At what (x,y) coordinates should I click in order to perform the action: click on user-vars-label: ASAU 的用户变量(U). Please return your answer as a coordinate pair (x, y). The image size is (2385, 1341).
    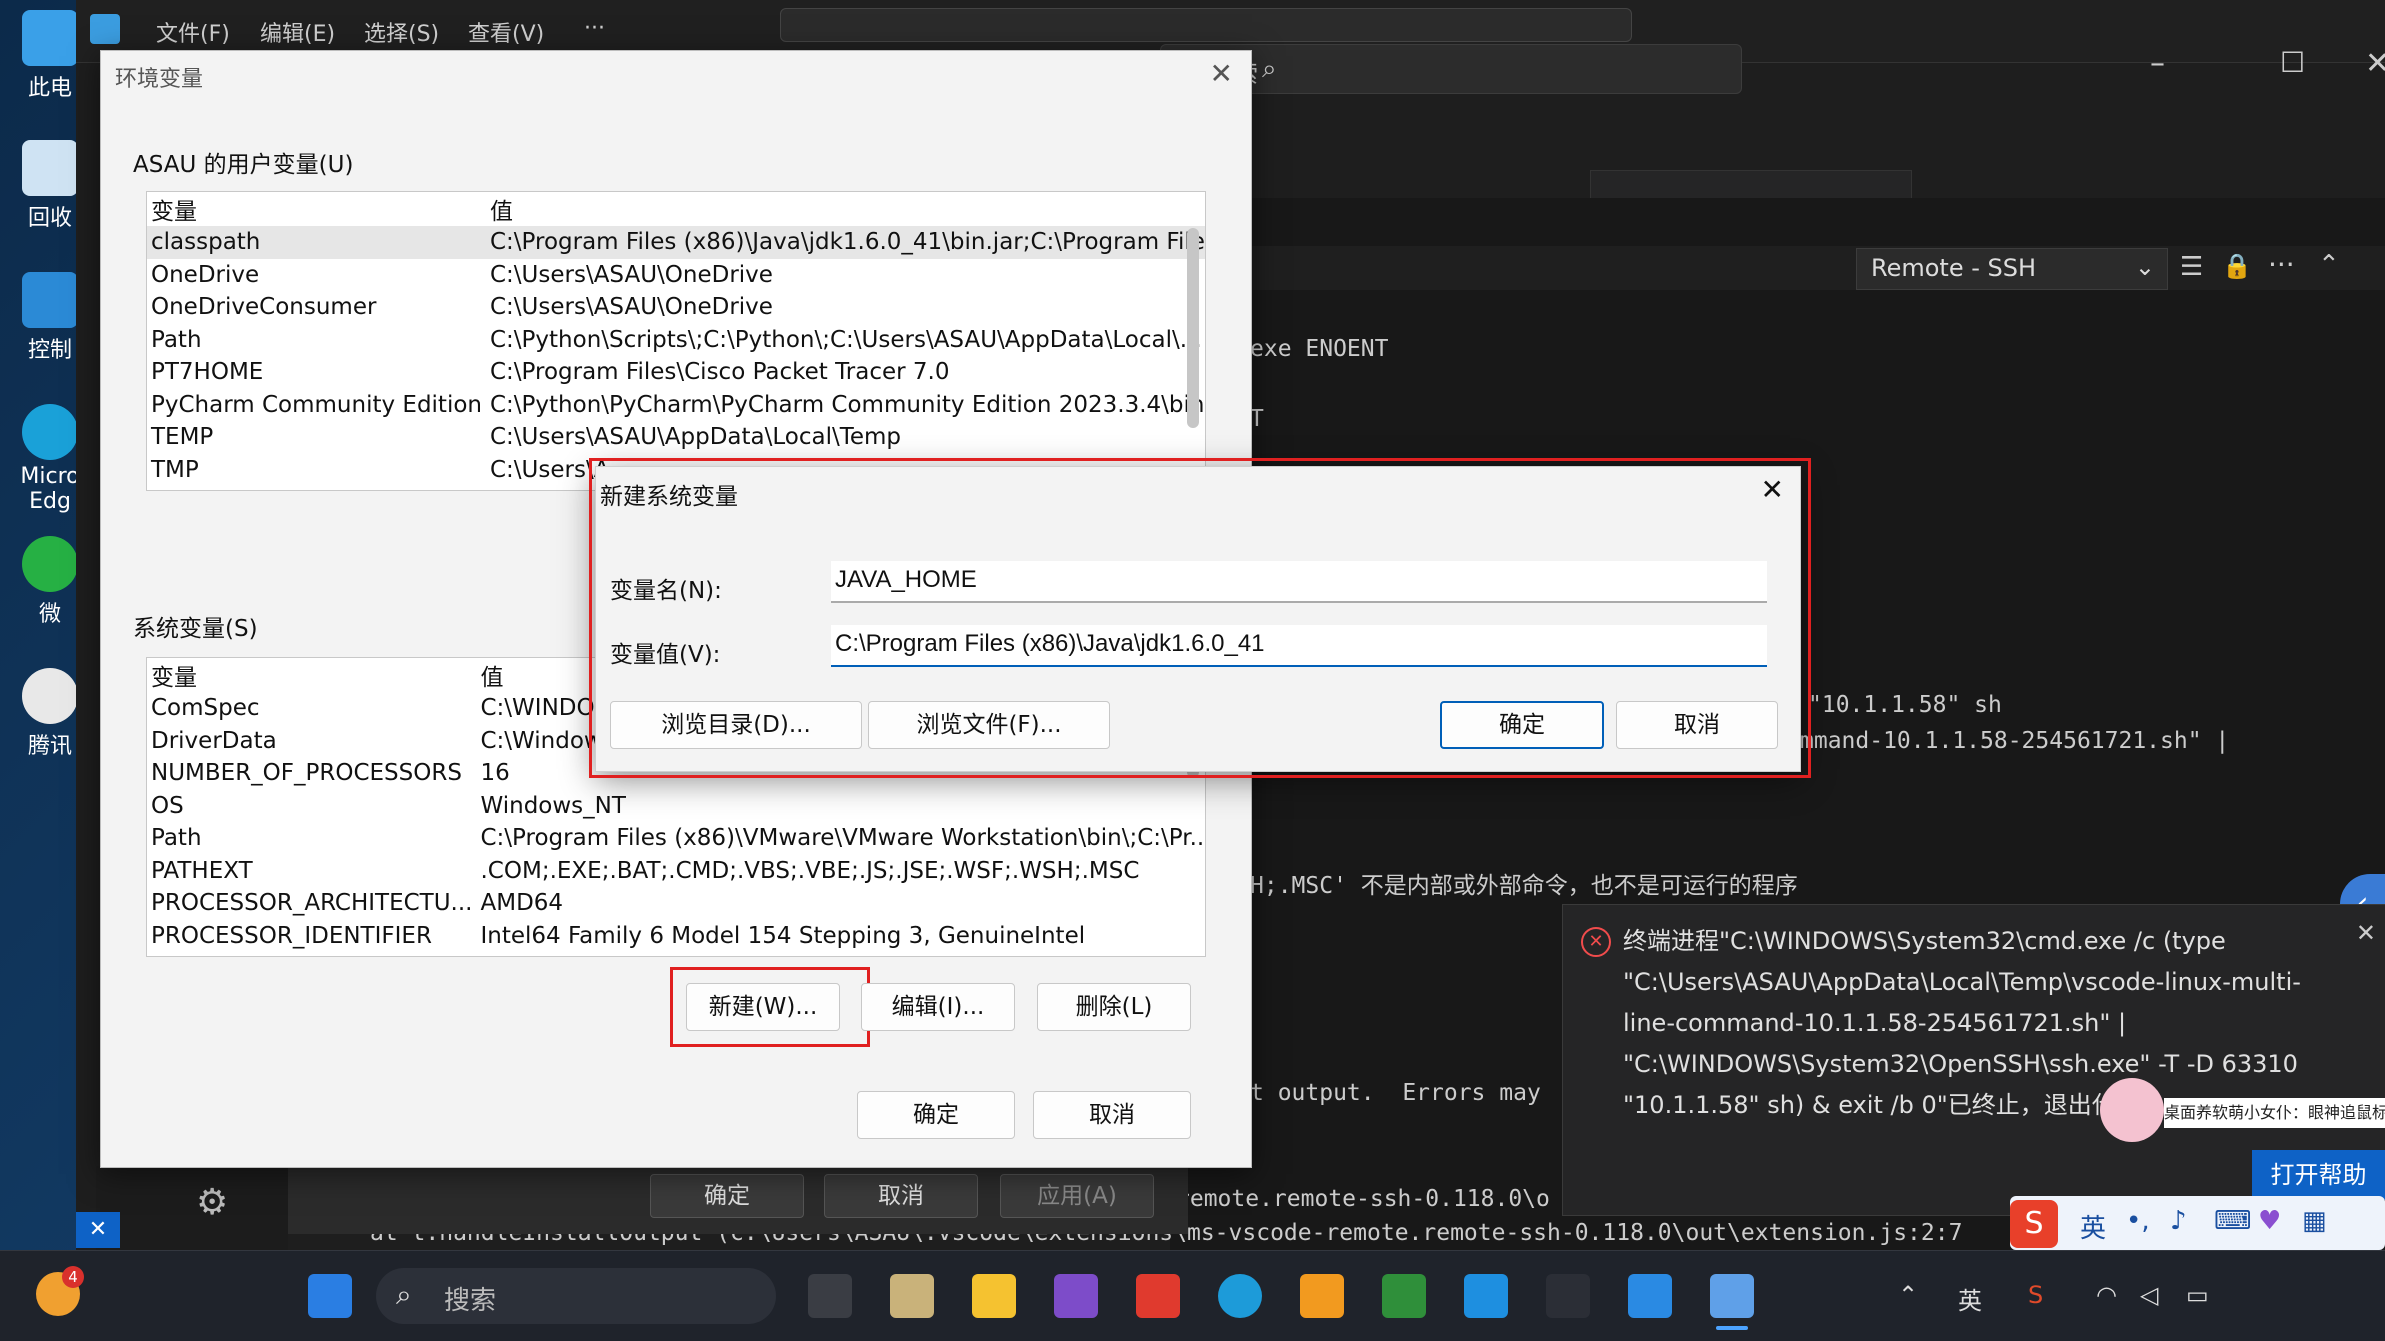
    Looking at the image, I should click on (243, 165).